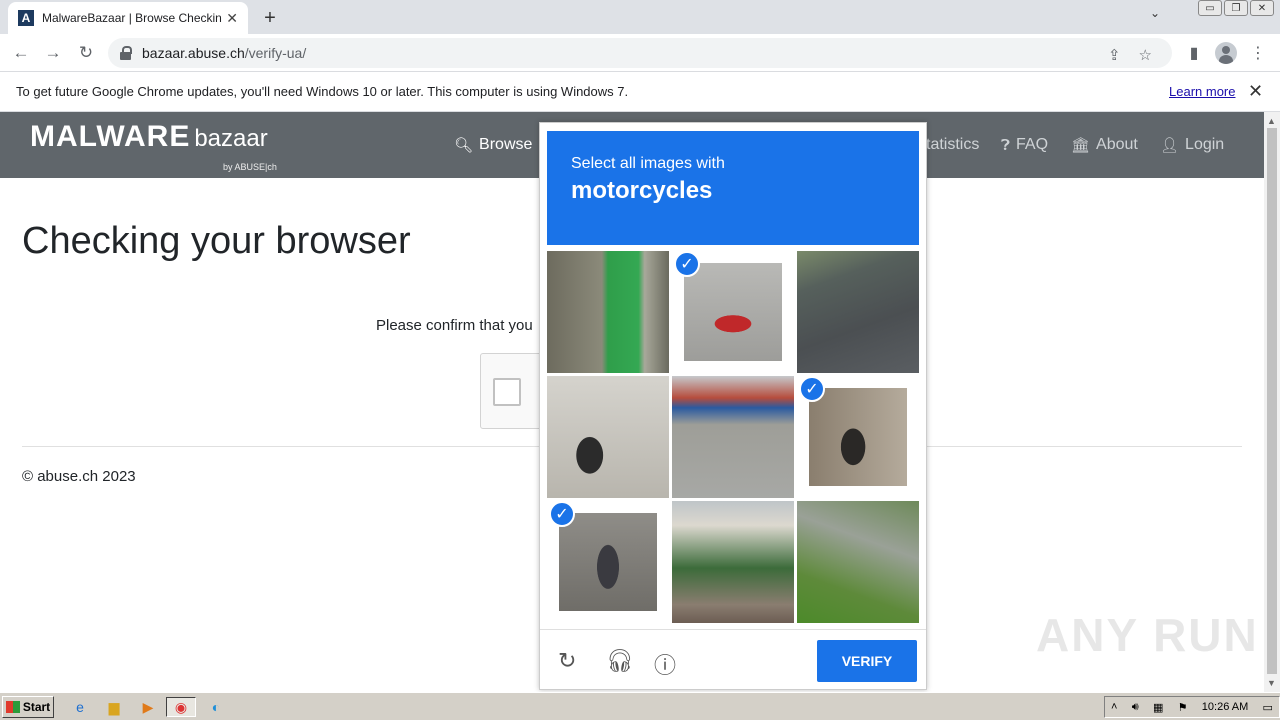 The width and height of the screenshot is (1280, 720). I want to click on malwarebazaar-favicon-icon: A, so click(26, 18).